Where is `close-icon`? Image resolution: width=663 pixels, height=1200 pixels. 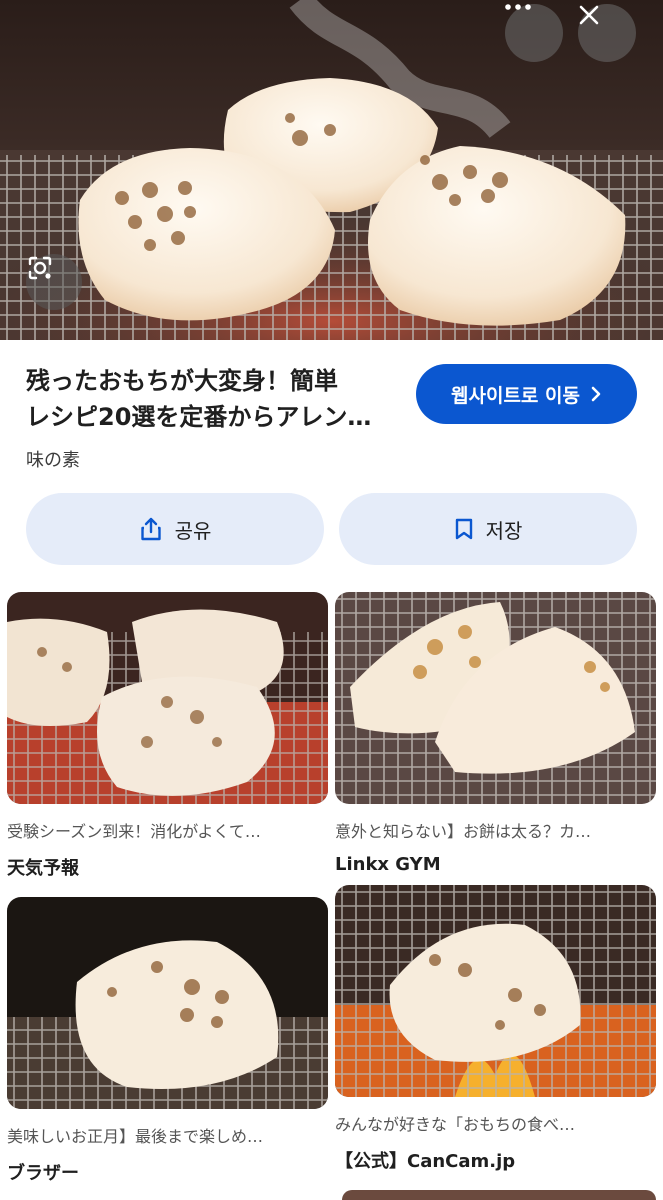 close-icon is located at coordinates (589, 15).